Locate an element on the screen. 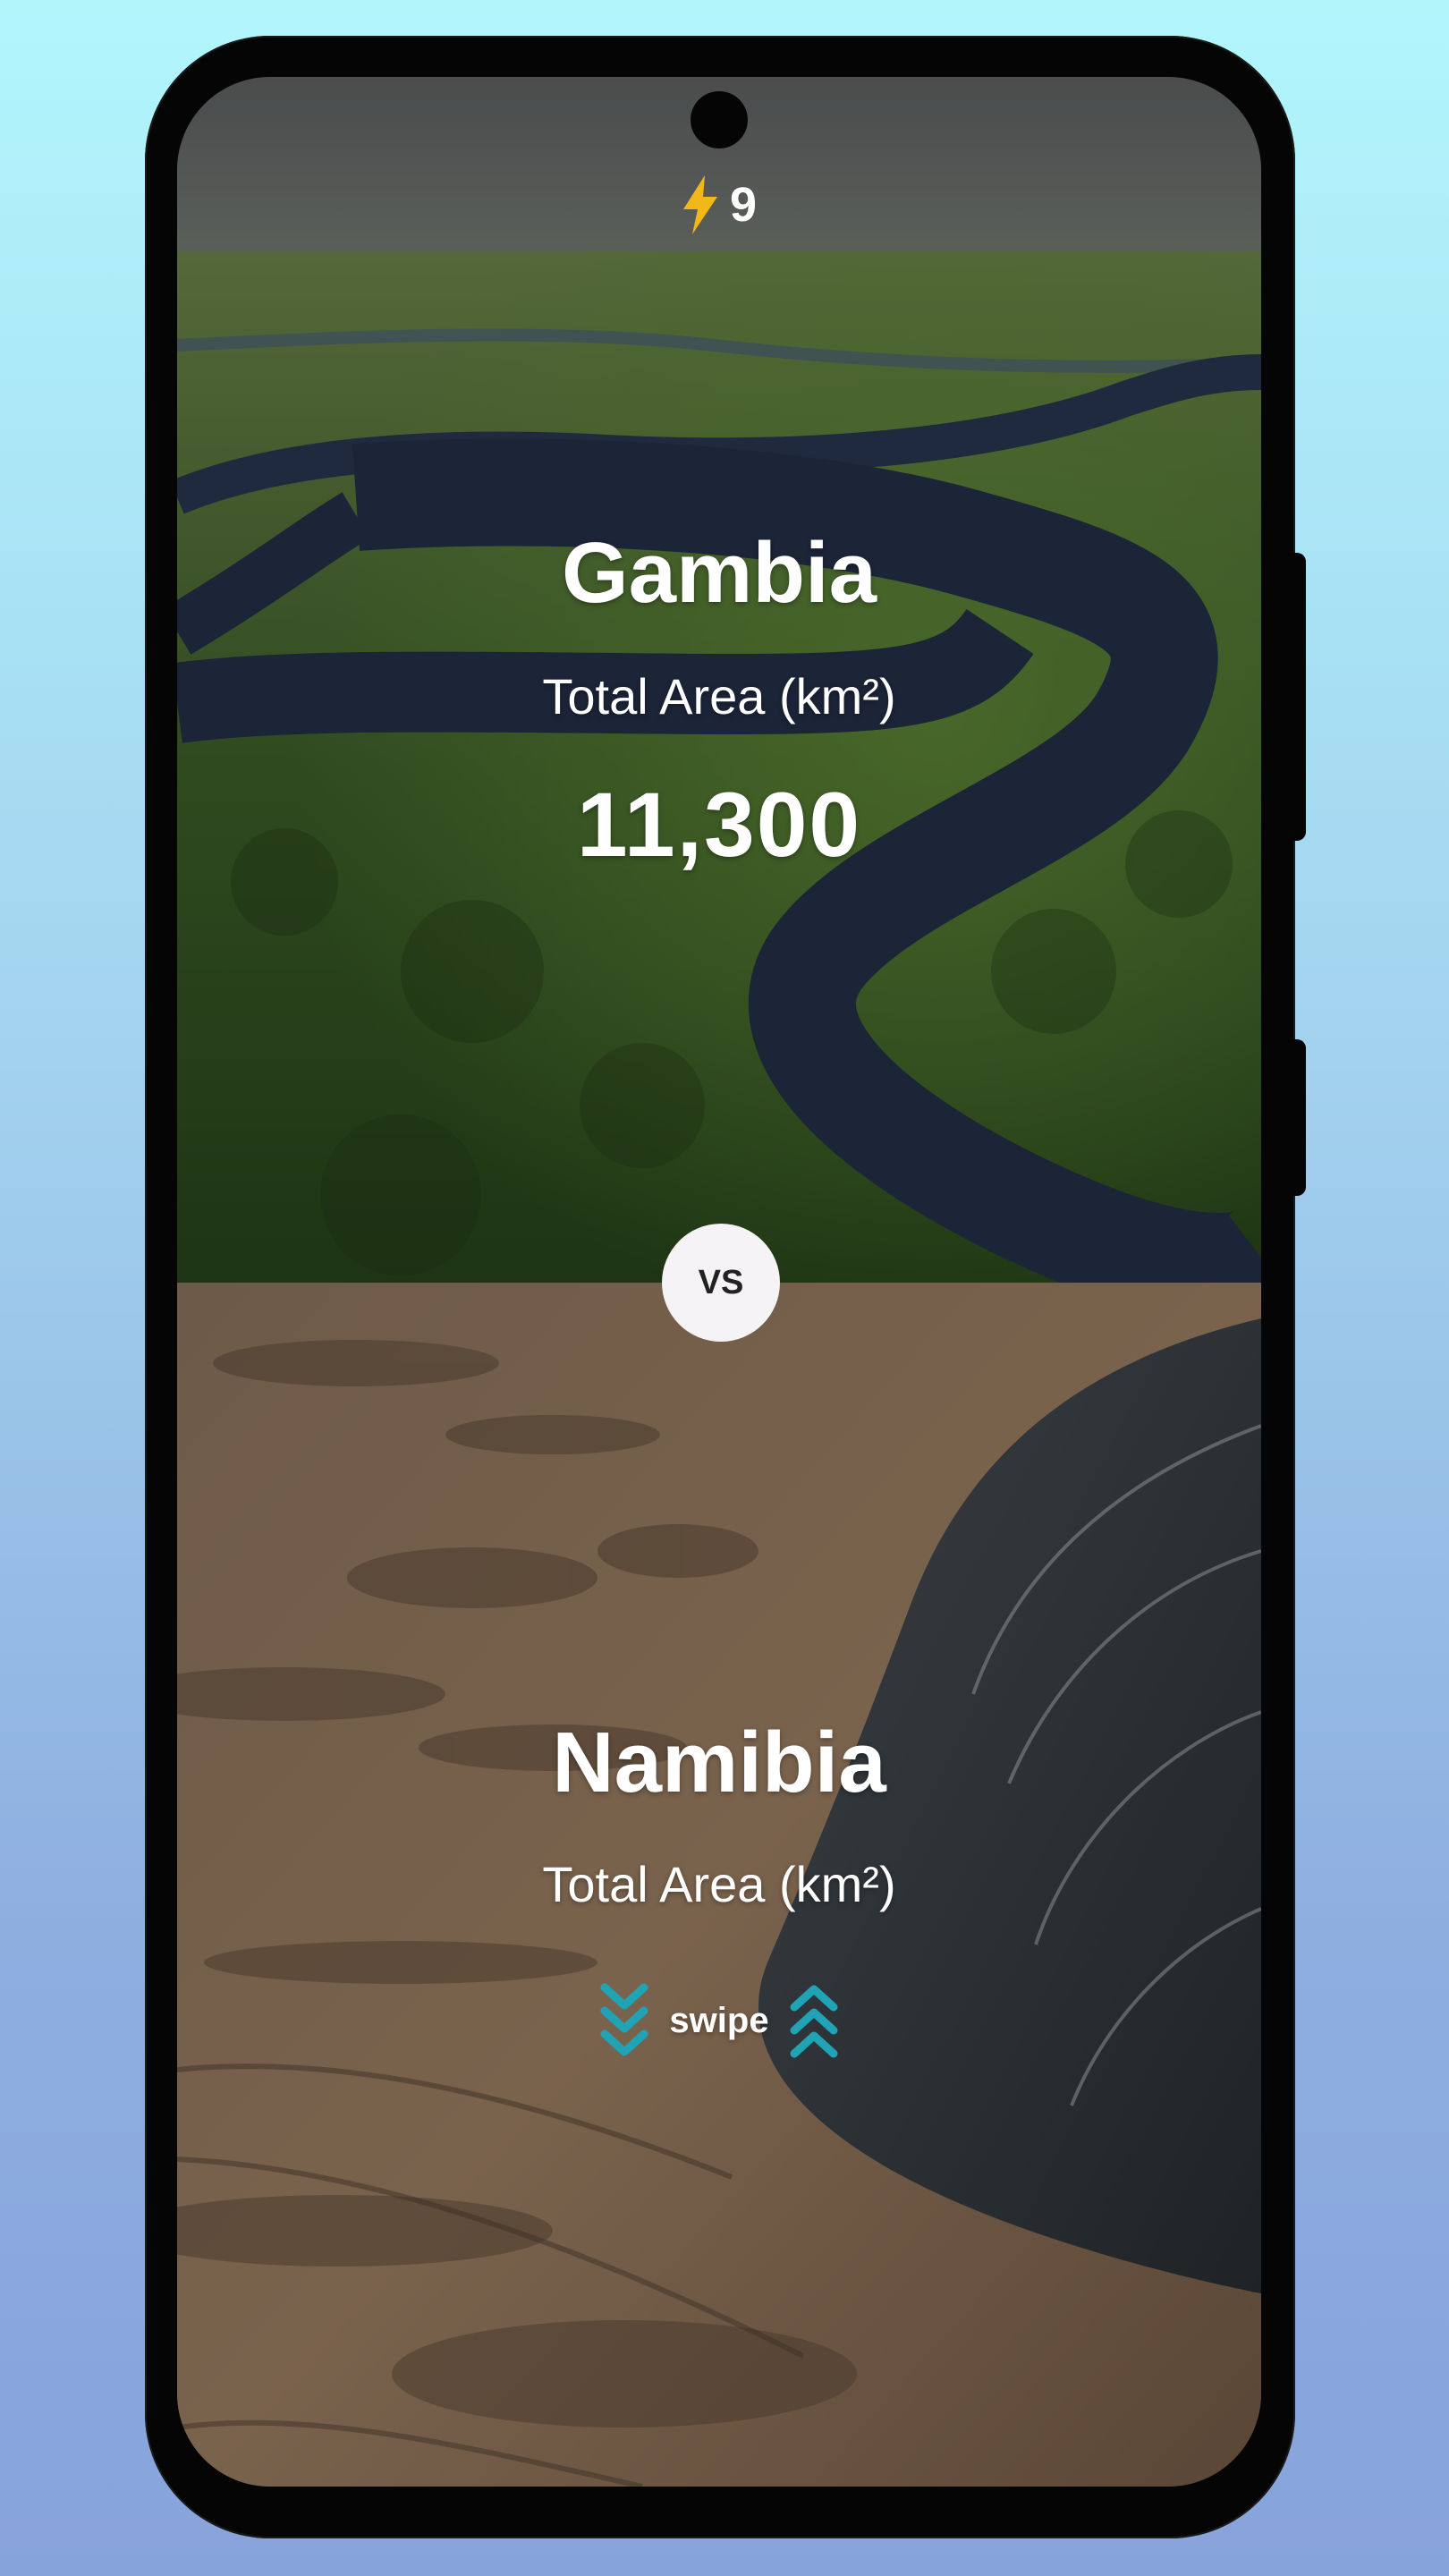 This screenshot has height=2576, width=1449. top-metric-value: 11,300 is located at coordinates (719, 825).